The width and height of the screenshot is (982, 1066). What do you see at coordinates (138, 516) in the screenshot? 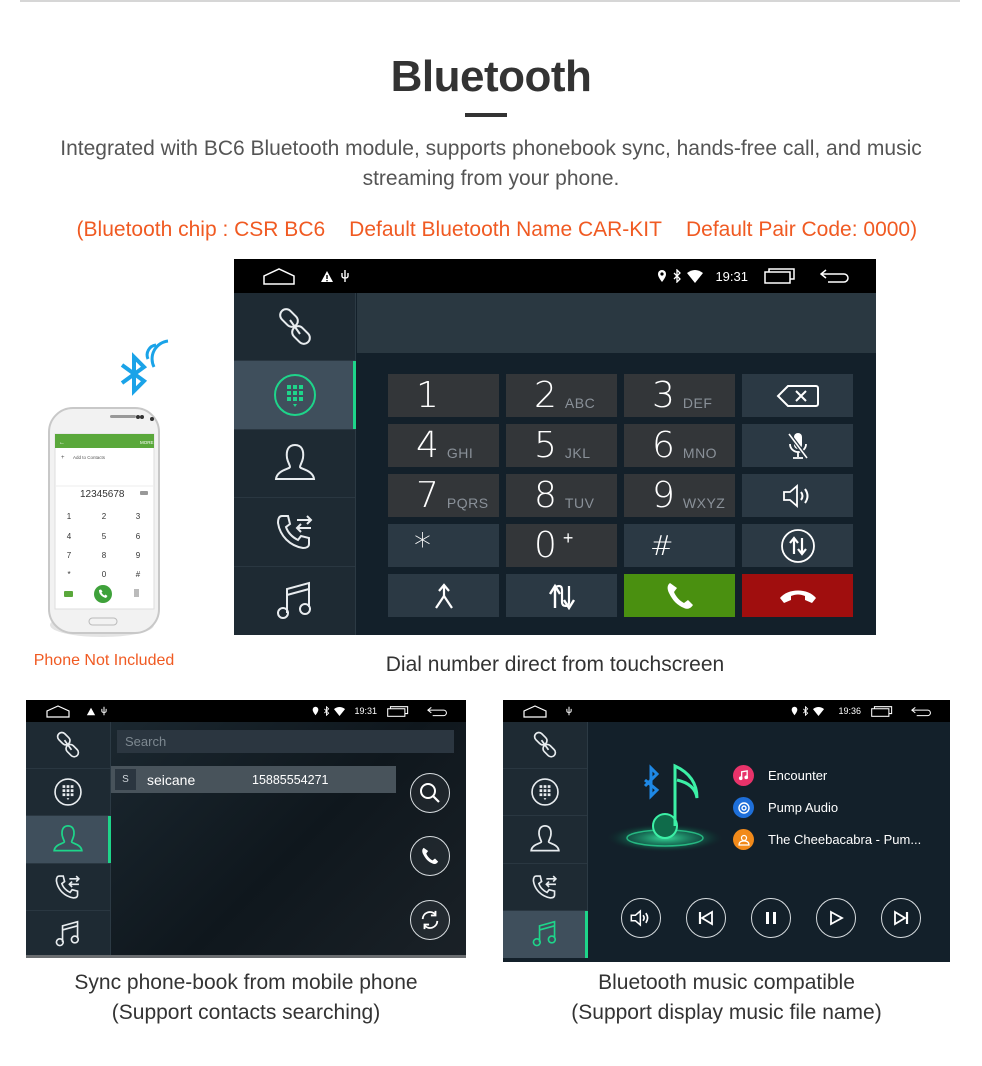
I see `svg-text: 3` at bounding box center [138, 516].